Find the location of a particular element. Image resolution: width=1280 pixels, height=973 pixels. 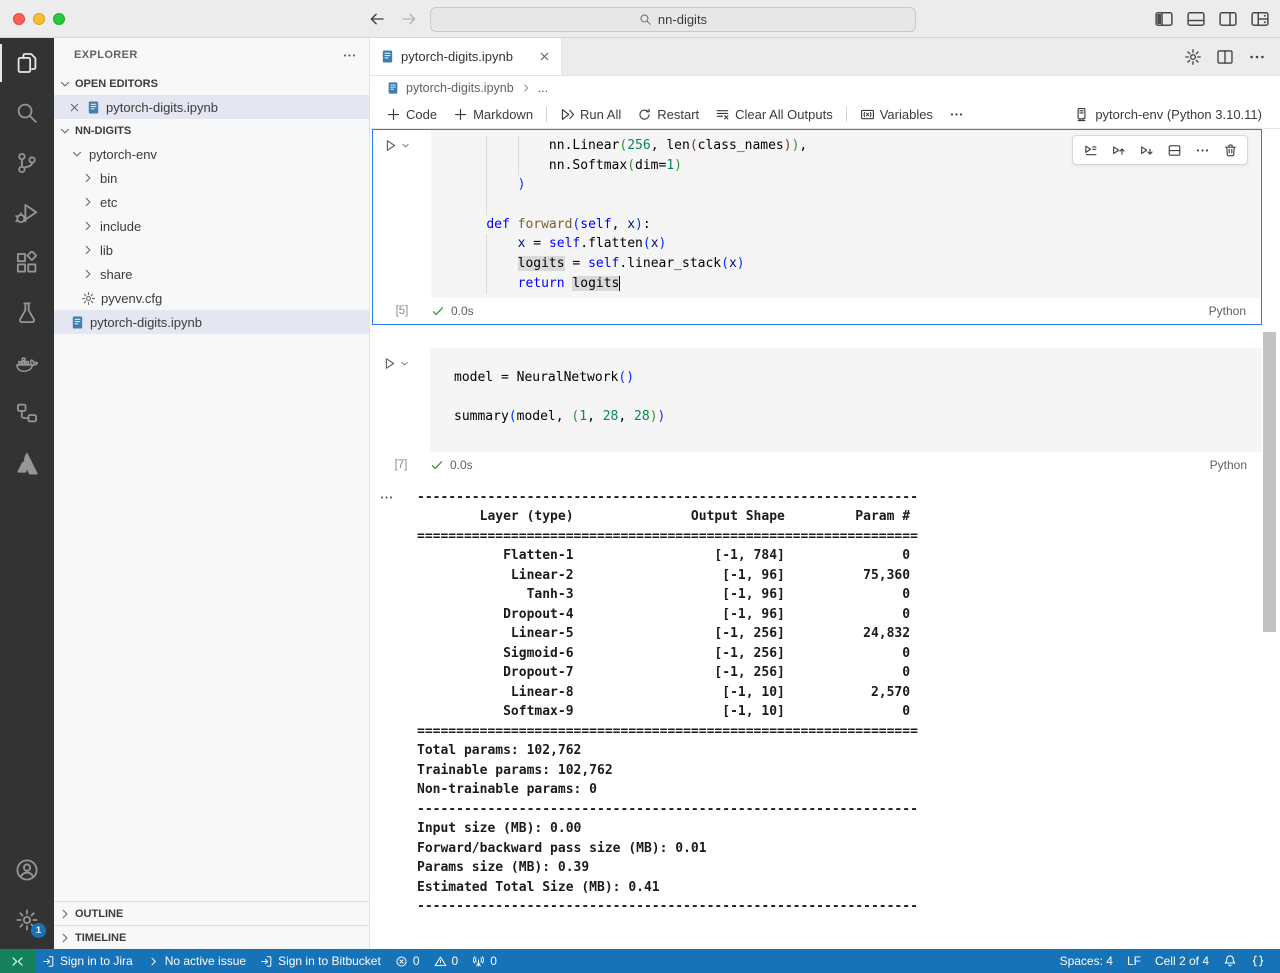

activity-bar-bottom: 1 is located at coordinates (27, 897).